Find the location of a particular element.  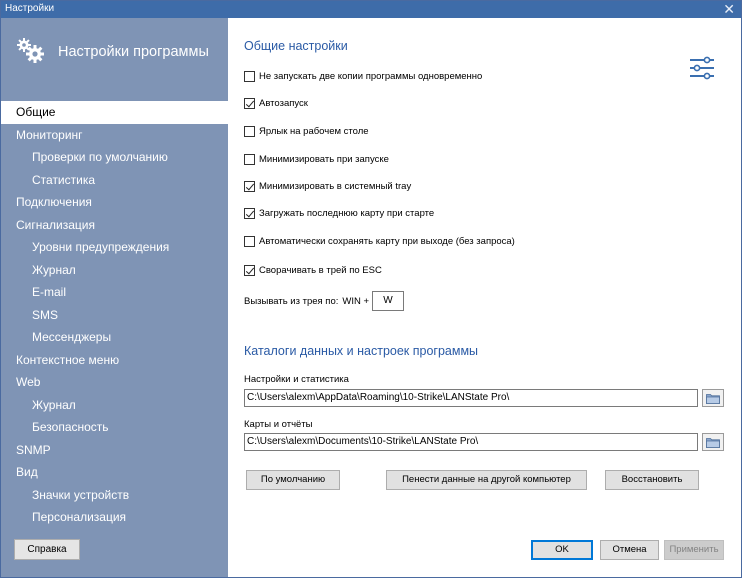

help-button: Справка is located at coordinates (47, 549).